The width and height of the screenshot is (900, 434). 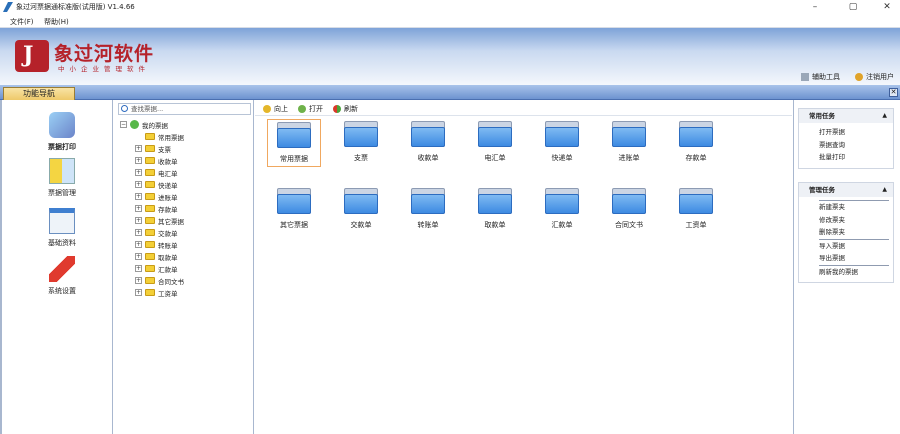 I want to click on folder-item: 转账单, so click(x=428, y=208).